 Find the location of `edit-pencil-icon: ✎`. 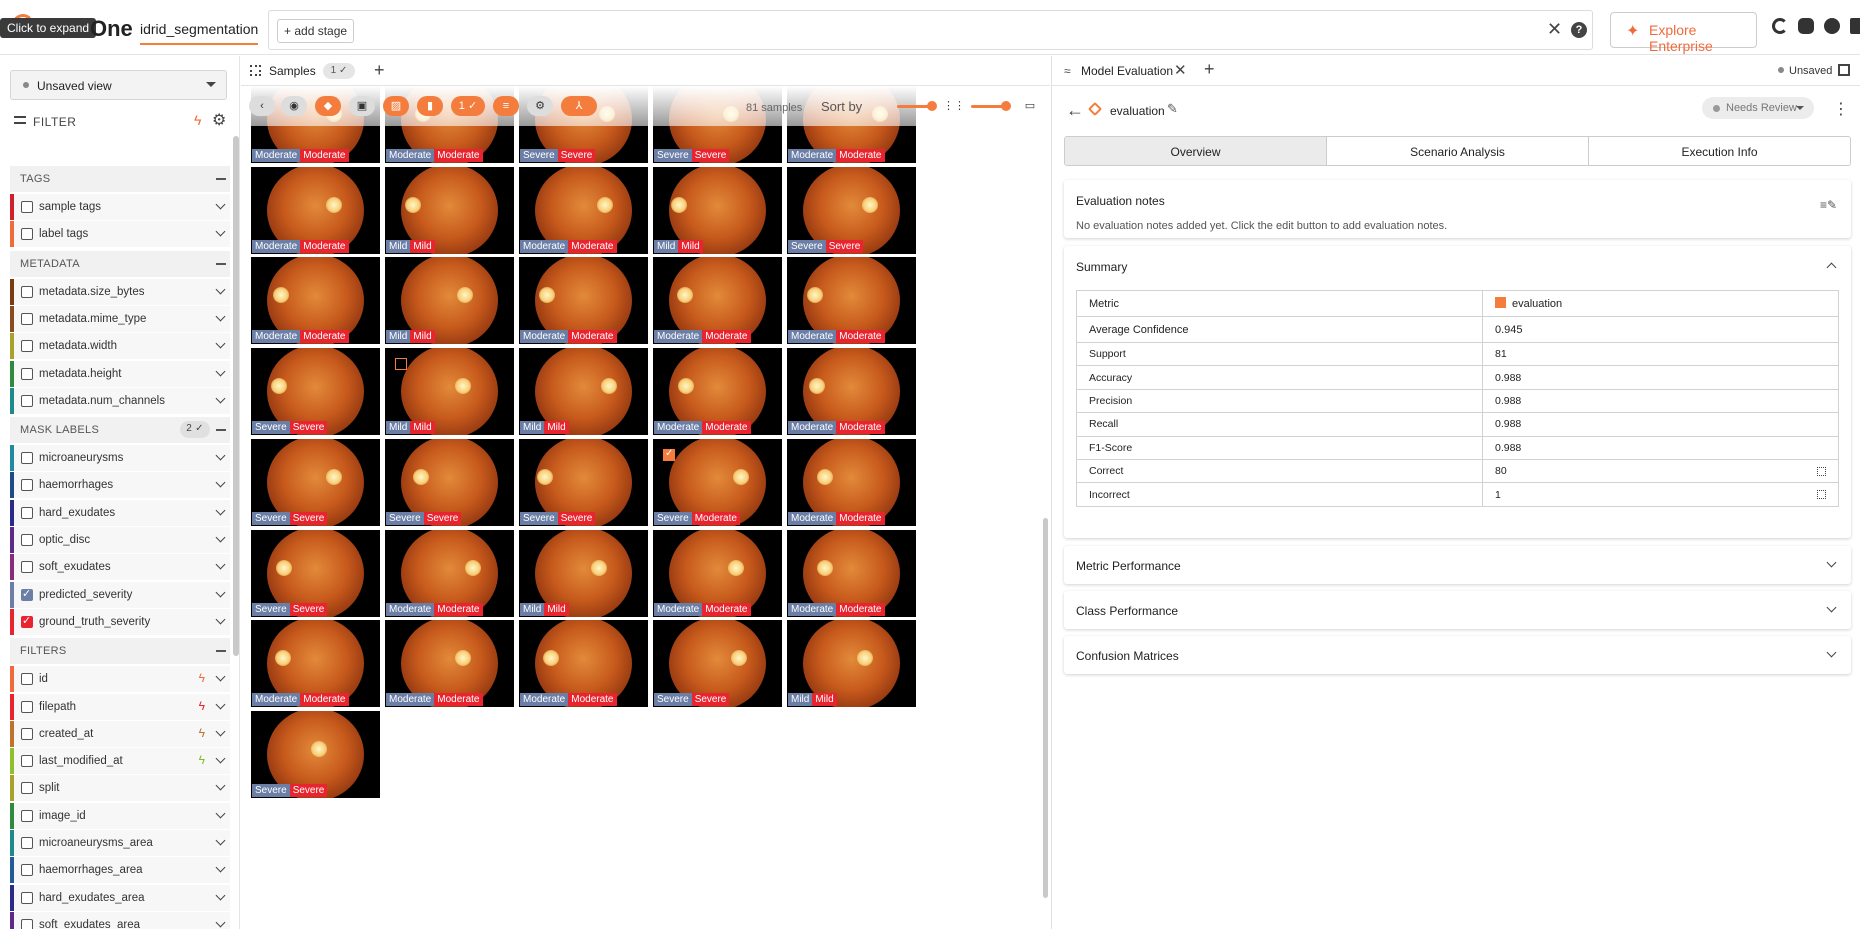

edit-pencil-icon: ✎ is located at coordinates (1172, 109).